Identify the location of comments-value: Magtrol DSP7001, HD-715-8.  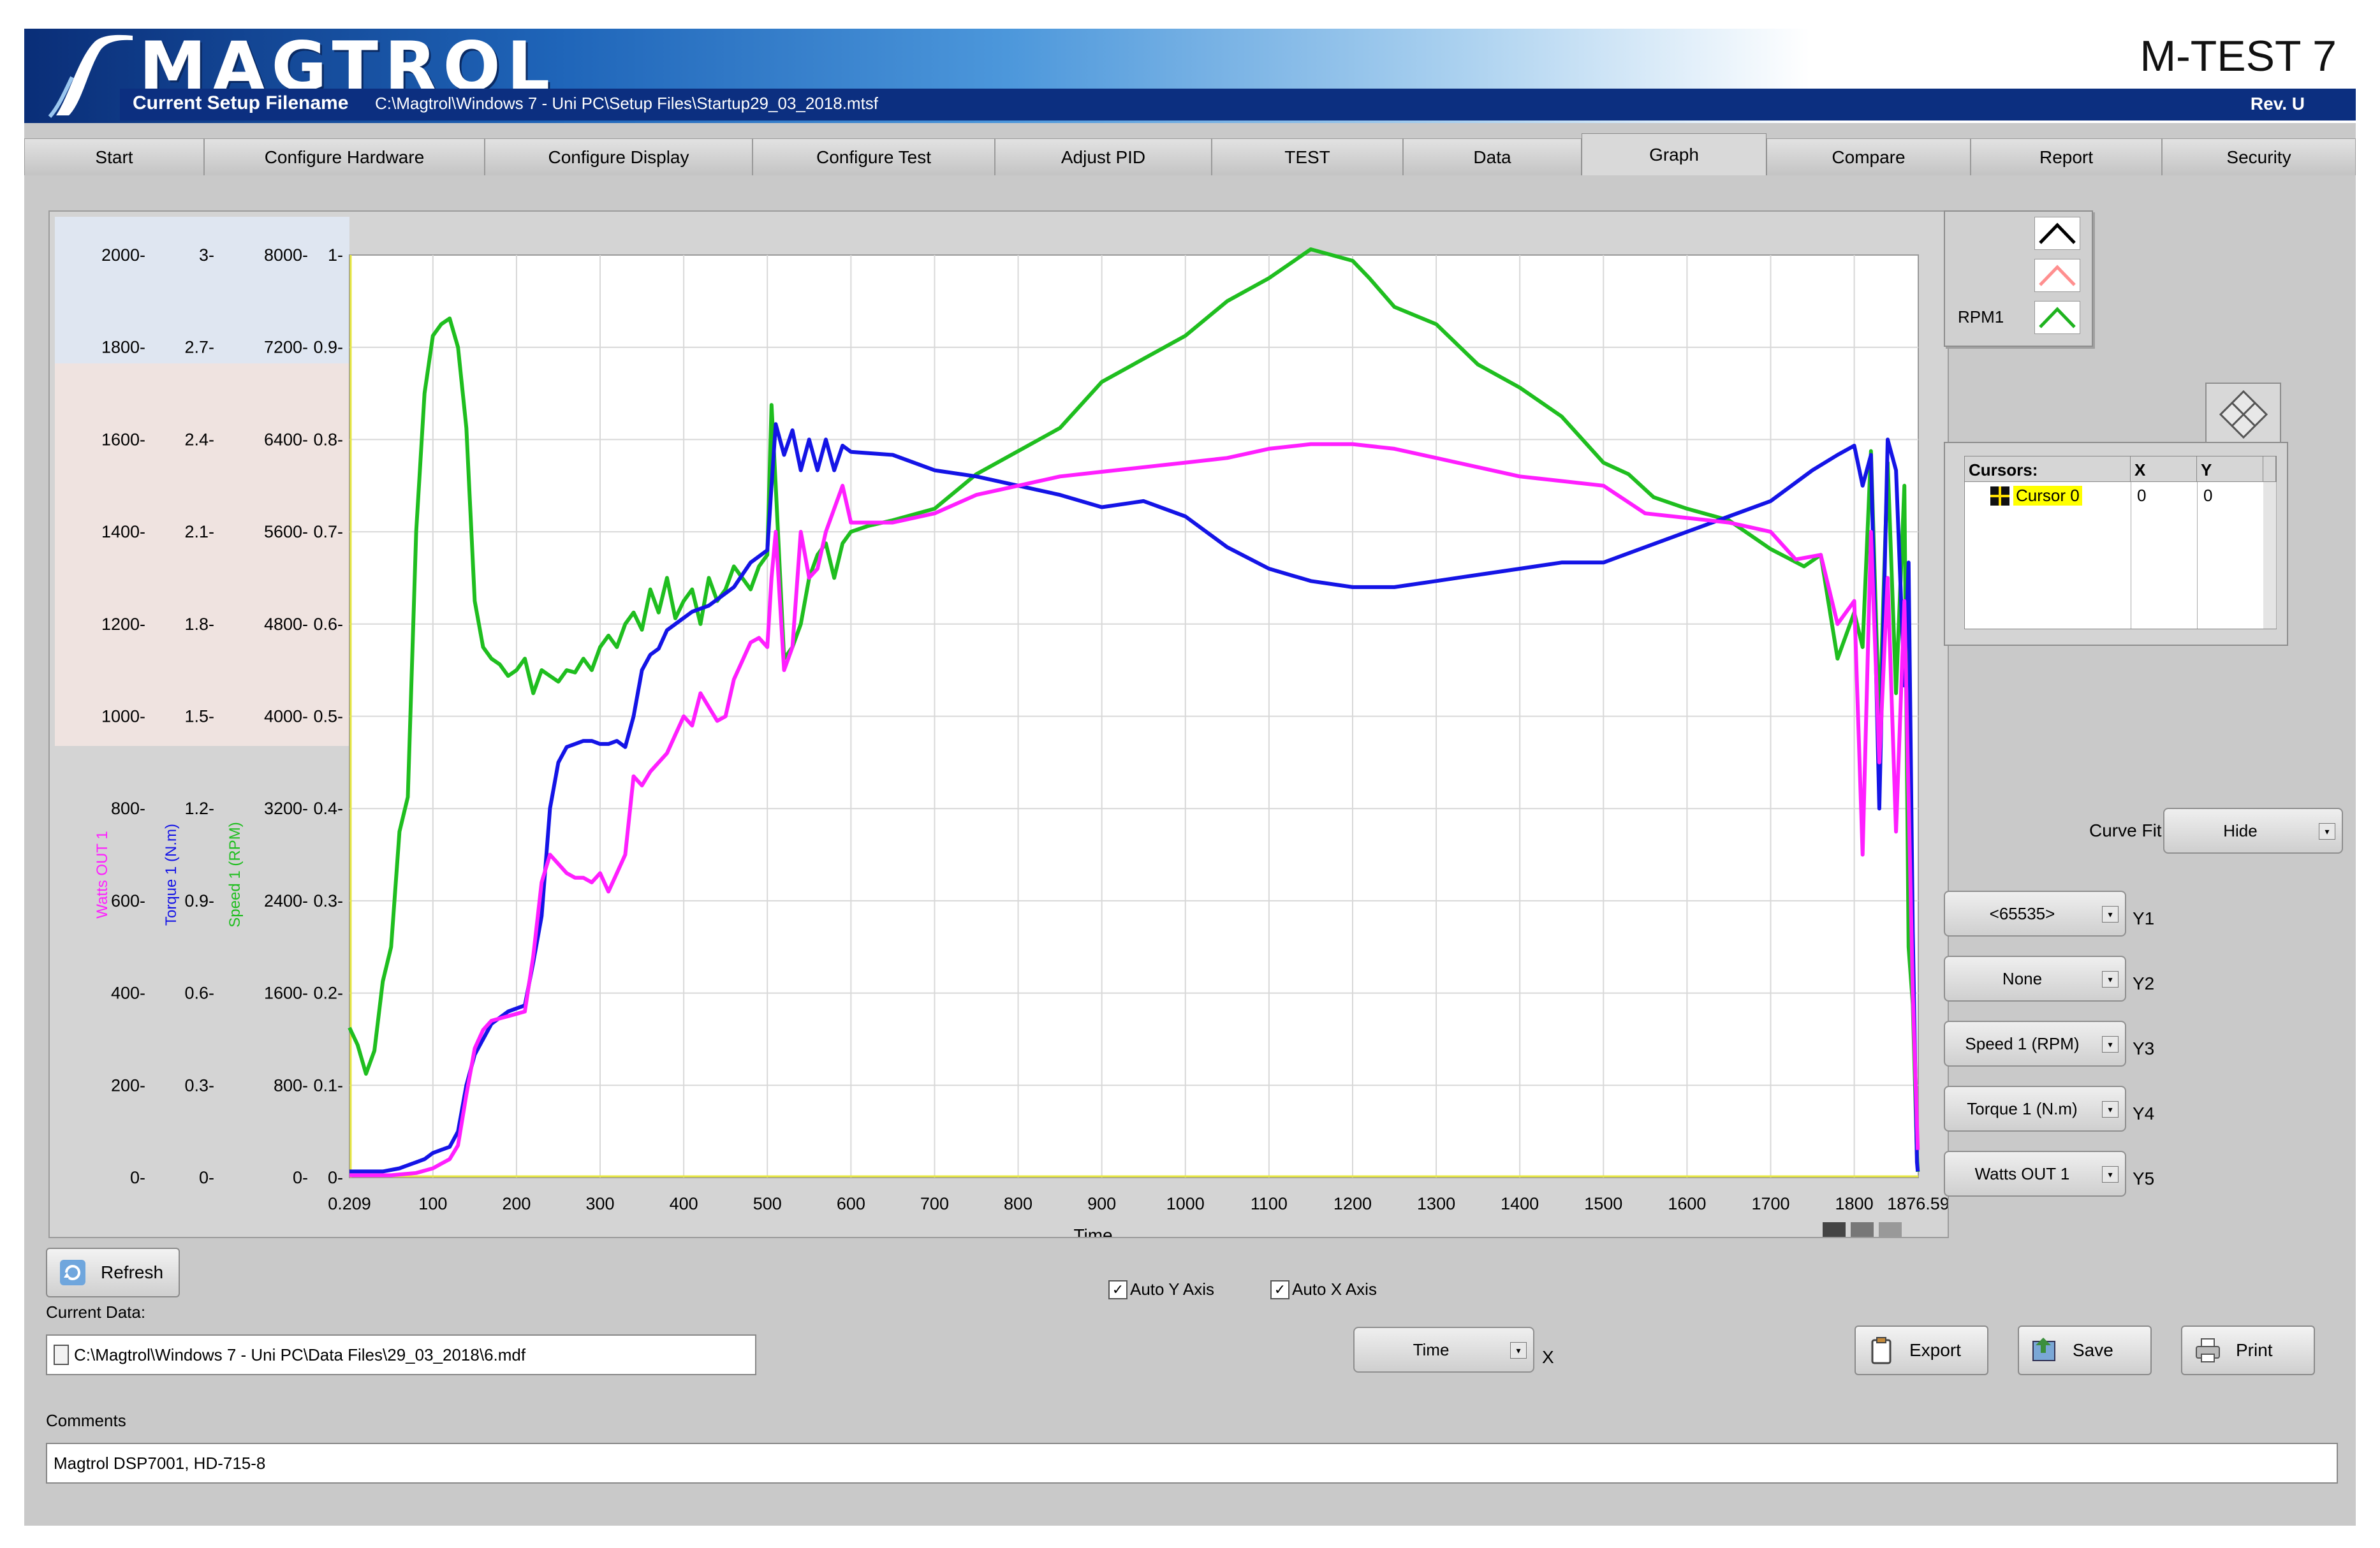
(160, 1463).